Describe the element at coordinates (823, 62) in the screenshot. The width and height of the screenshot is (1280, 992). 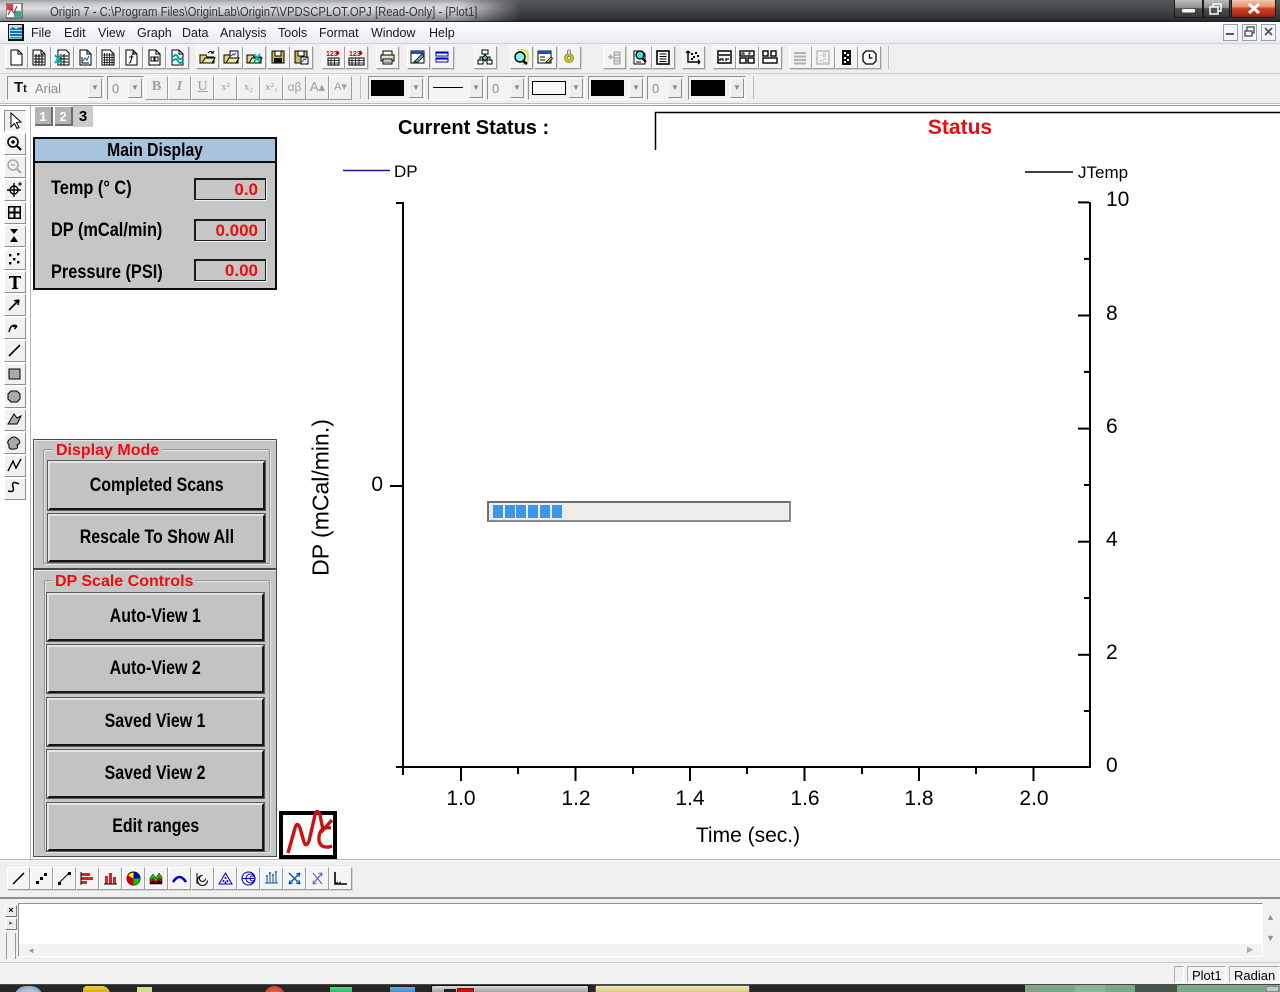
I see `svg-text: +C` at that location.